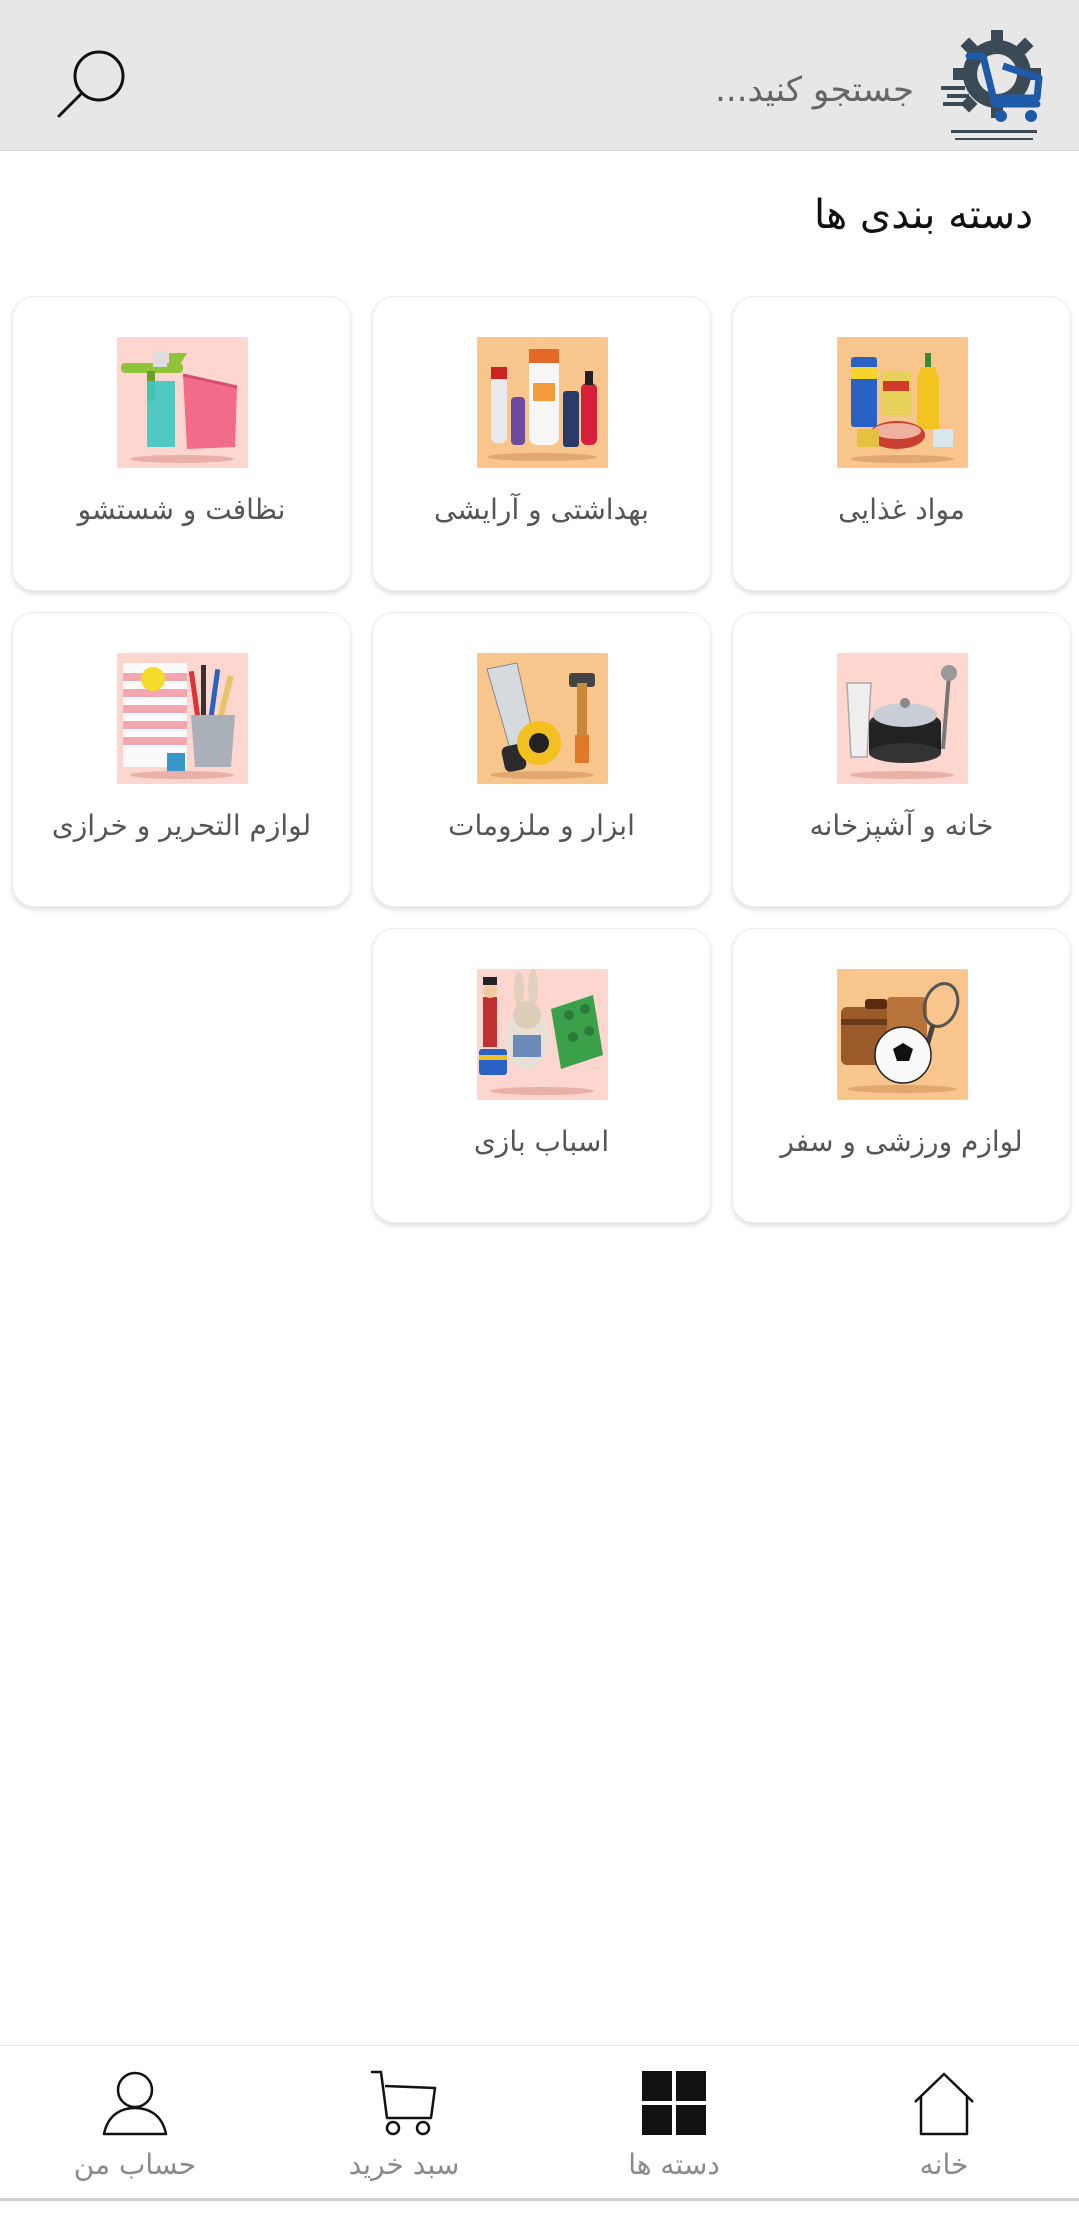 The height and width of the screenshot is (2213, 1079). Describe the element at coordinates (181, 509) in the screenshot. I see `category-label: نظافت و شستشو` at that location.